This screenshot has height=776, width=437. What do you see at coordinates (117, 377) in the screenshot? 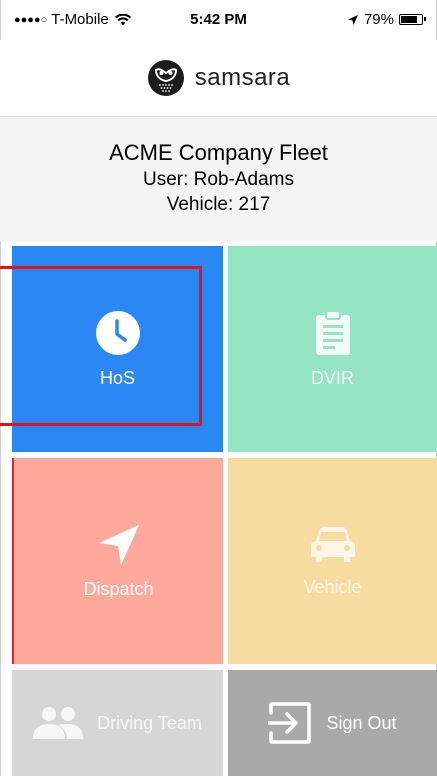
I see `hos-label: HoS` at bounding box center [117, 377].